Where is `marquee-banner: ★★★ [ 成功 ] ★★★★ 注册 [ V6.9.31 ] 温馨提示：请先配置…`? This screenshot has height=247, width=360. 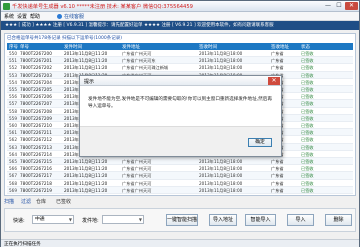
marquee-banner: ★★★ [ 成功 ] ★★★★ 注册 [ V6.9.31 ] 温馨提示：请先配置… is located at coordinates (180, 25).